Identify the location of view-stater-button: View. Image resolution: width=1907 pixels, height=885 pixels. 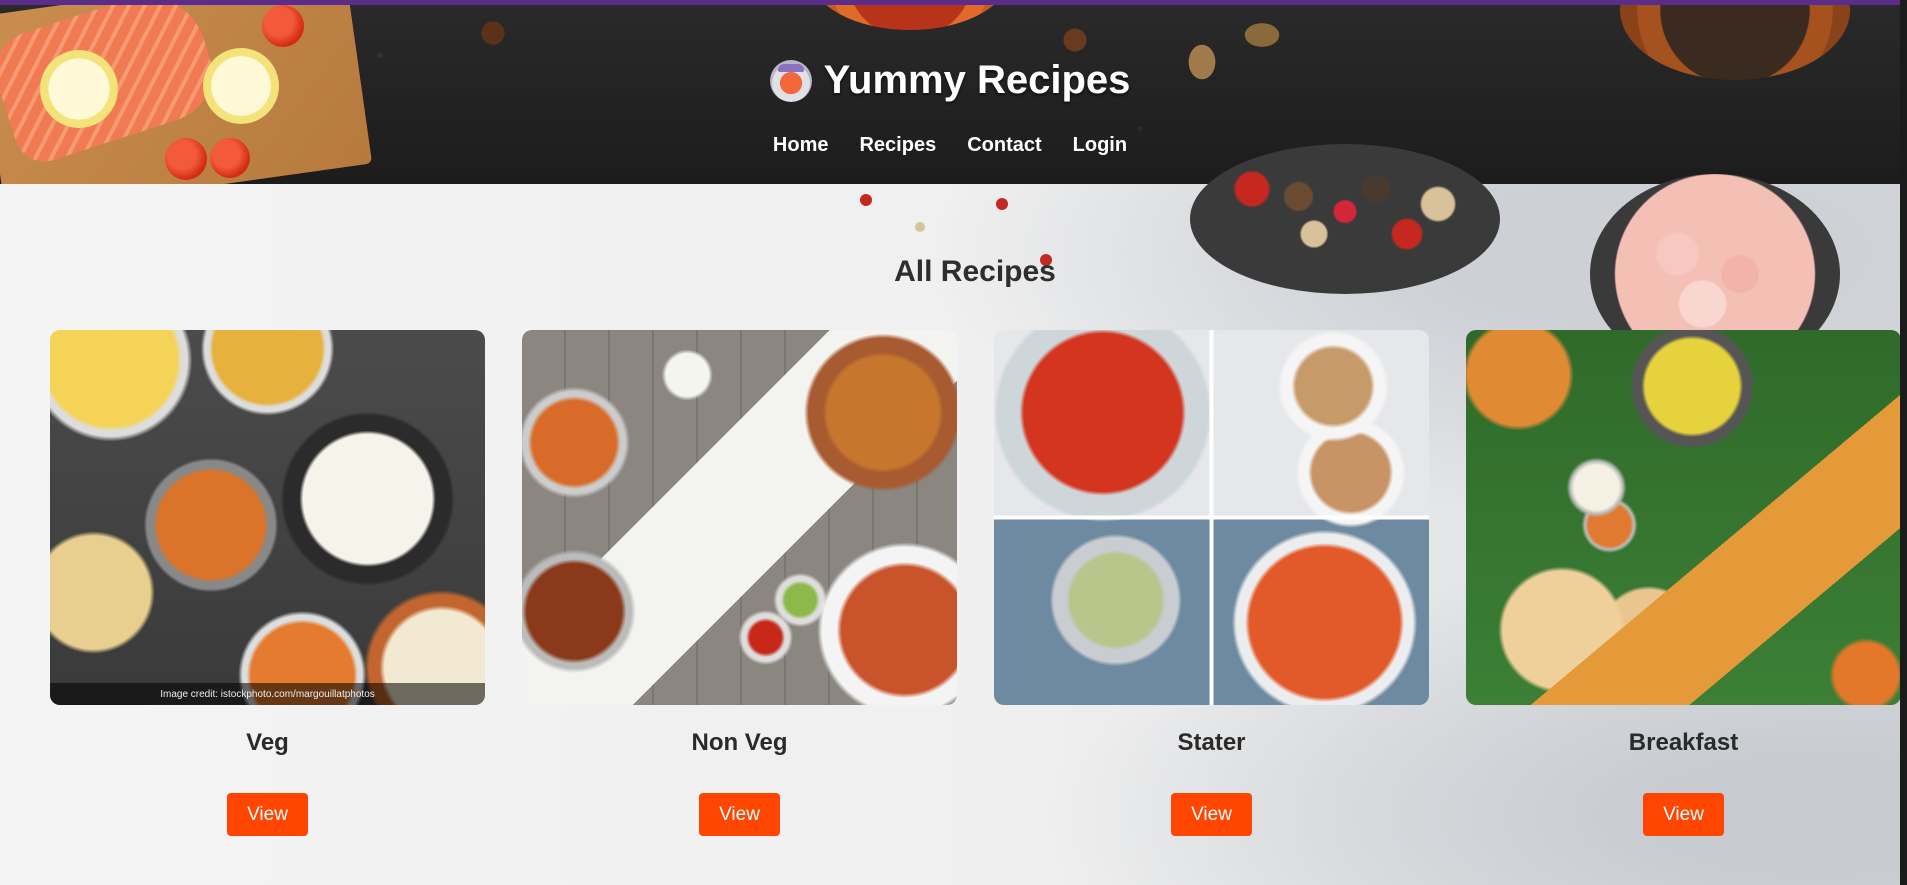
(1211, 814).